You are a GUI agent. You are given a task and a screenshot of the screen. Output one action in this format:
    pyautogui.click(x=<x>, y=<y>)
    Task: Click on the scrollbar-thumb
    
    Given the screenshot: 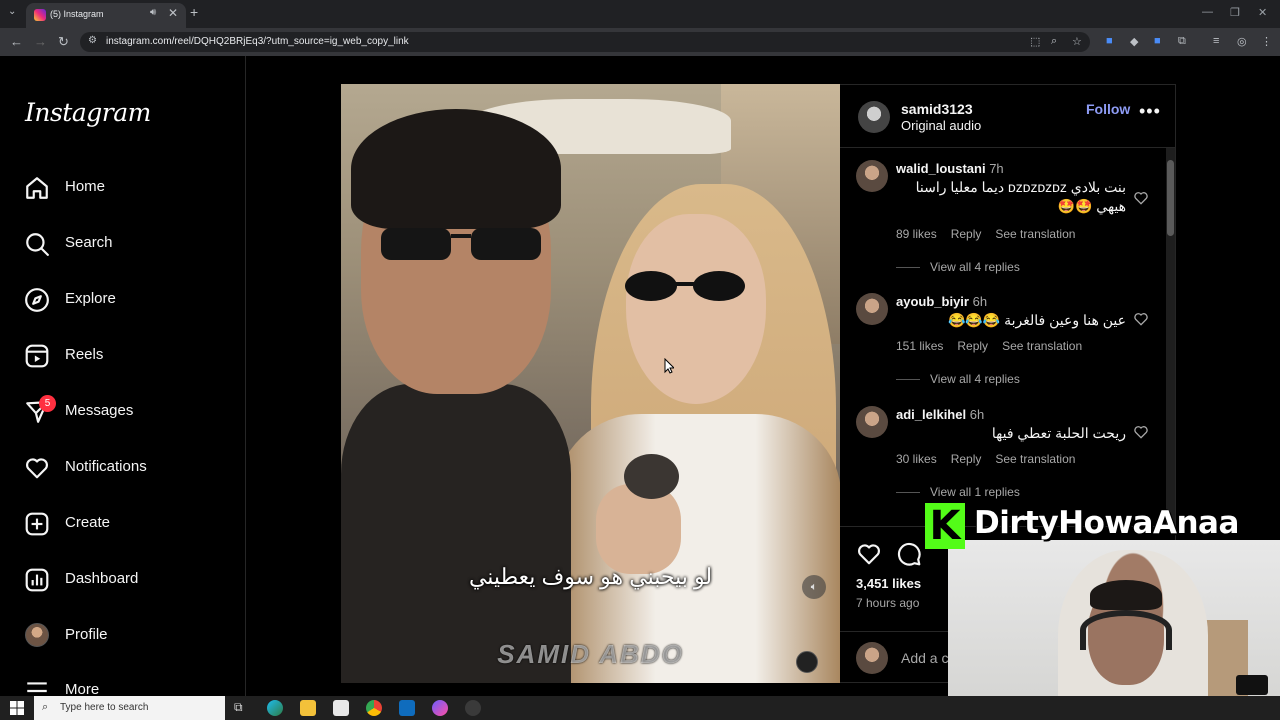 What is the action you would take?
    pyautogui.click(x=1170, y=198)
    